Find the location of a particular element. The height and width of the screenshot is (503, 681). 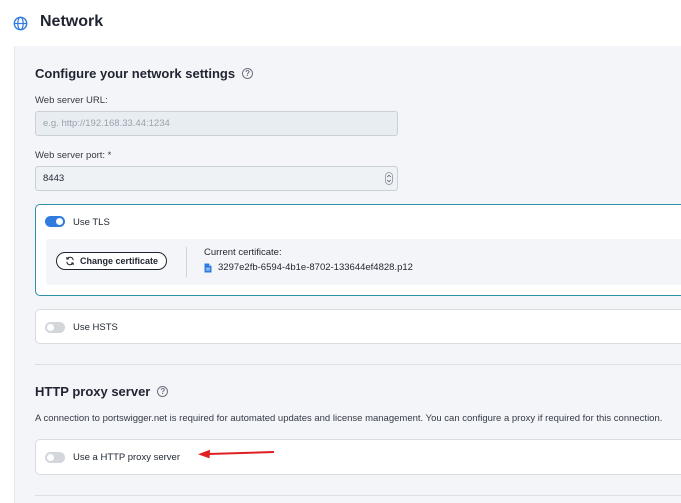

use-http-proxy-toggle is located at coordinates (55, 457).